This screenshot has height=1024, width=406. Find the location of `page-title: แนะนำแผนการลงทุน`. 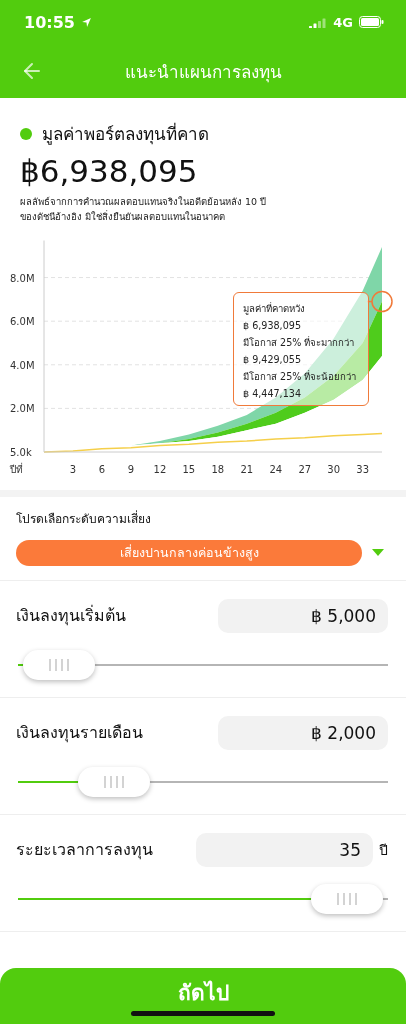

page-title: แนะนำแผนการลงทุน is located at coordinates (203, 72).